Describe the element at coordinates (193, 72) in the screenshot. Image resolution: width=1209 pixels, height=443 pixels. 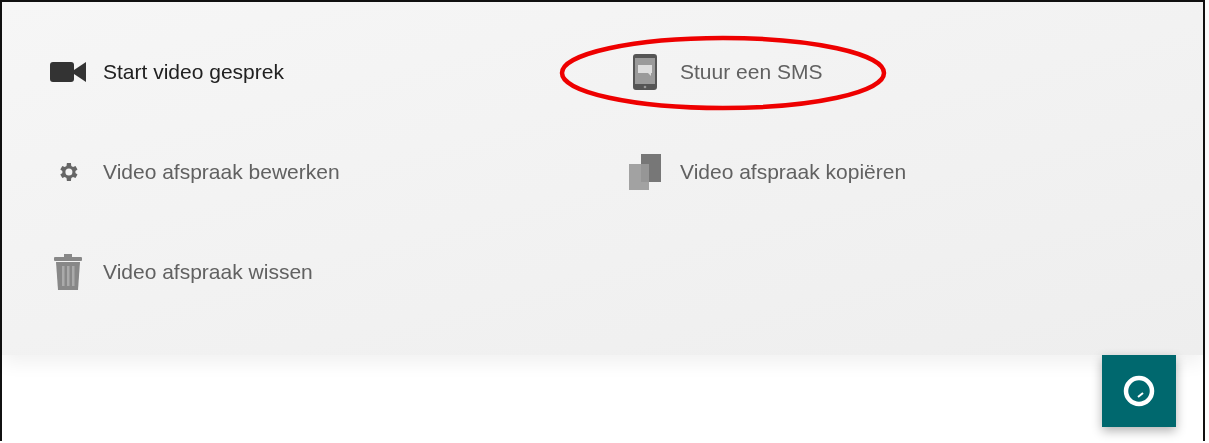
I see `action-item: Start video gesprek` at that location.